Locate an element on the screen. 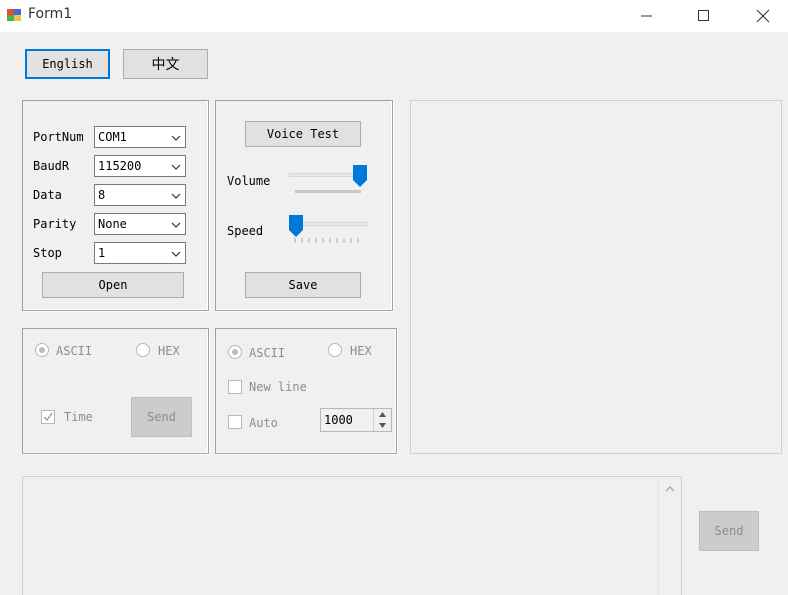  spin-up-icon is located at coordinates (382, 414).